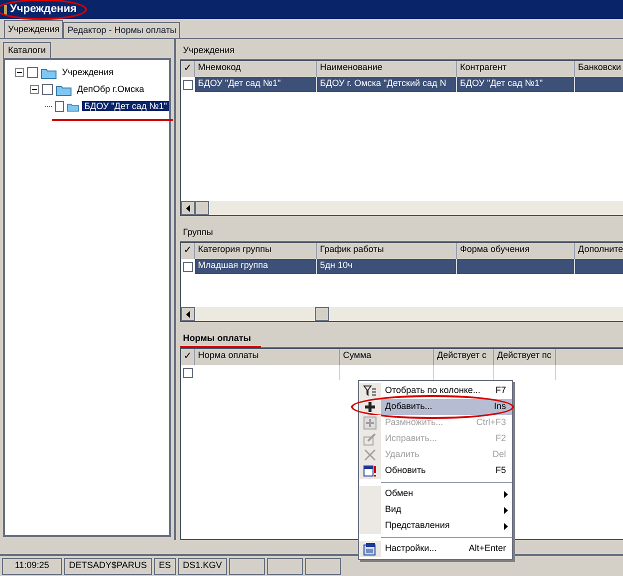 The width and height of the screenshot is (623, 576). Describe the element at coordinates (5, 9) in the screenshot. I see `grip-icon` at that location.